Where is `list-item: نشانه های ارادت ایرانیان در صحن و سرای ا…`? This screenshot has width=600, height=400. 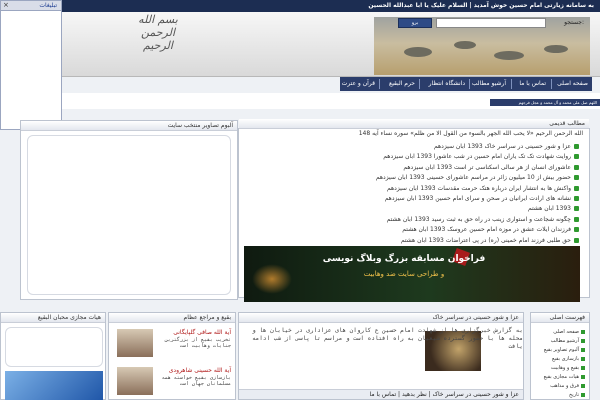 list-item: نشانه های ارادت ایرانیان در صحن و سرای ا… is located at coordinates (409, 200).